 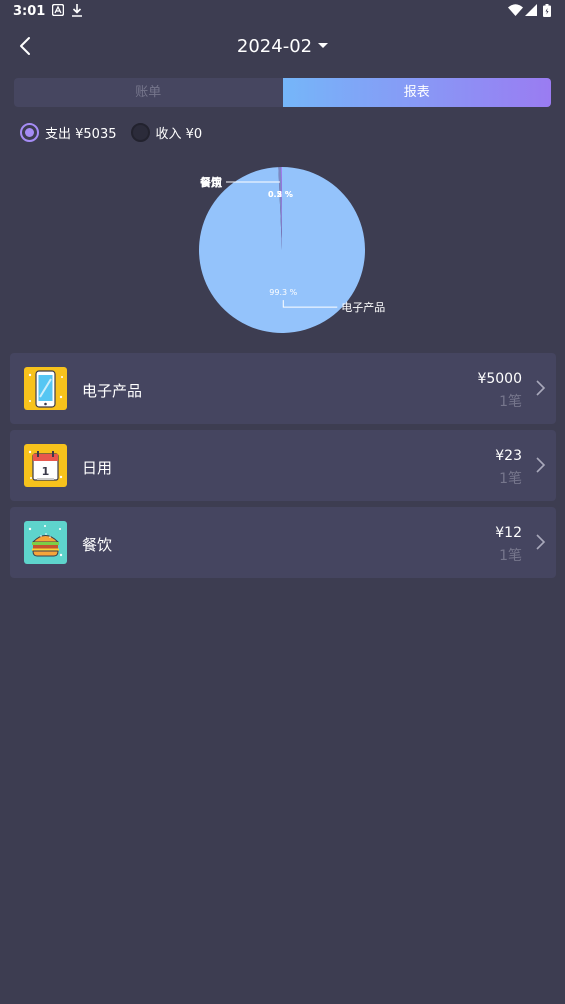 I want to click on signal-icon, so click(x=531, y=10).